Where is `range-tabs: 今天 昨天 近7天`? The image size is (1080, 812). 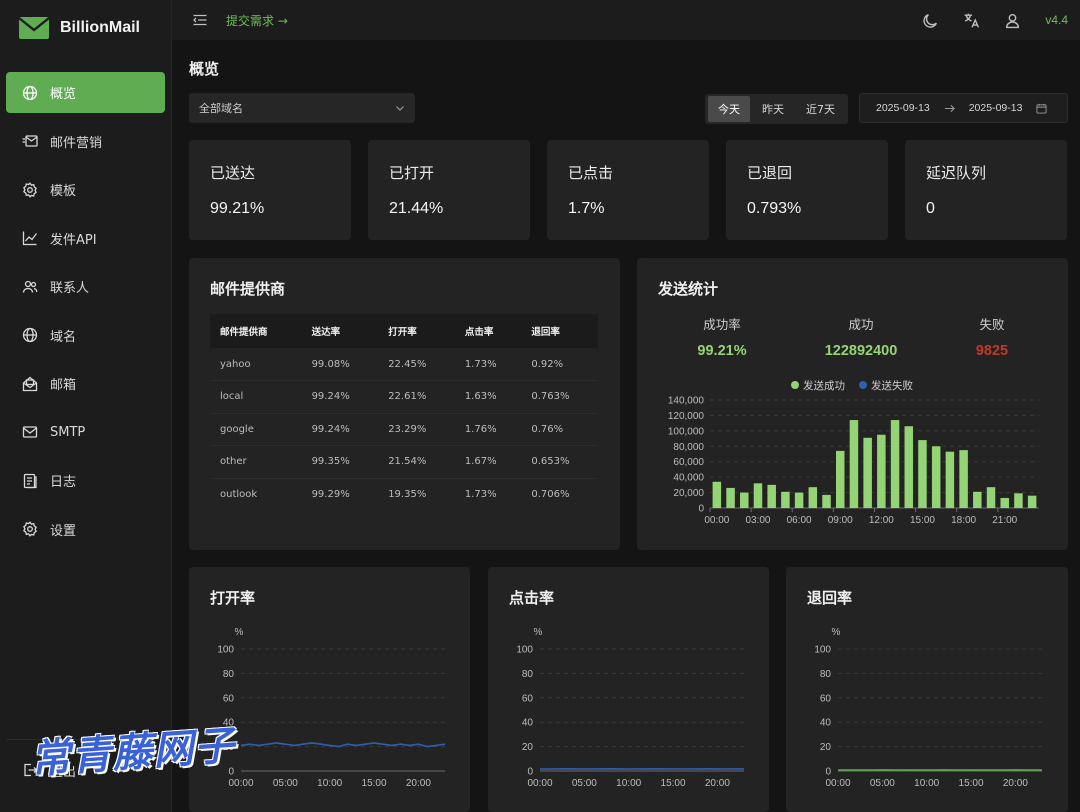 range-tabs: 今天 昨天 近7天 is located at coordinates (776, 109).